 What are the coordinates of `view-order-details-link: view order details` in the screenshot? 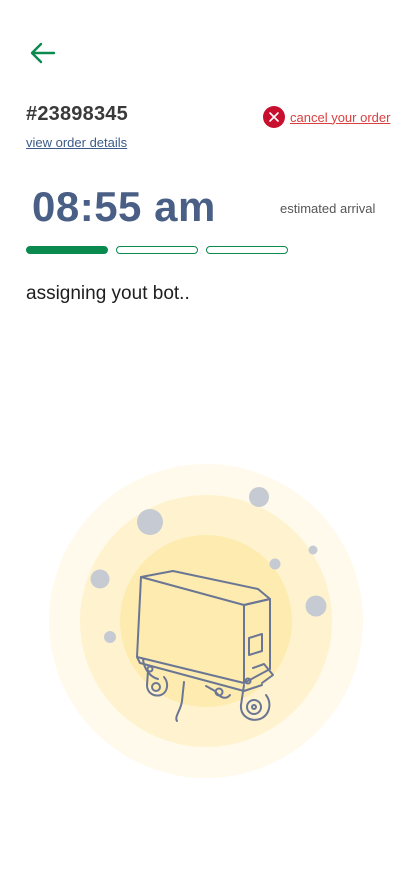 It's located at (76, 142).